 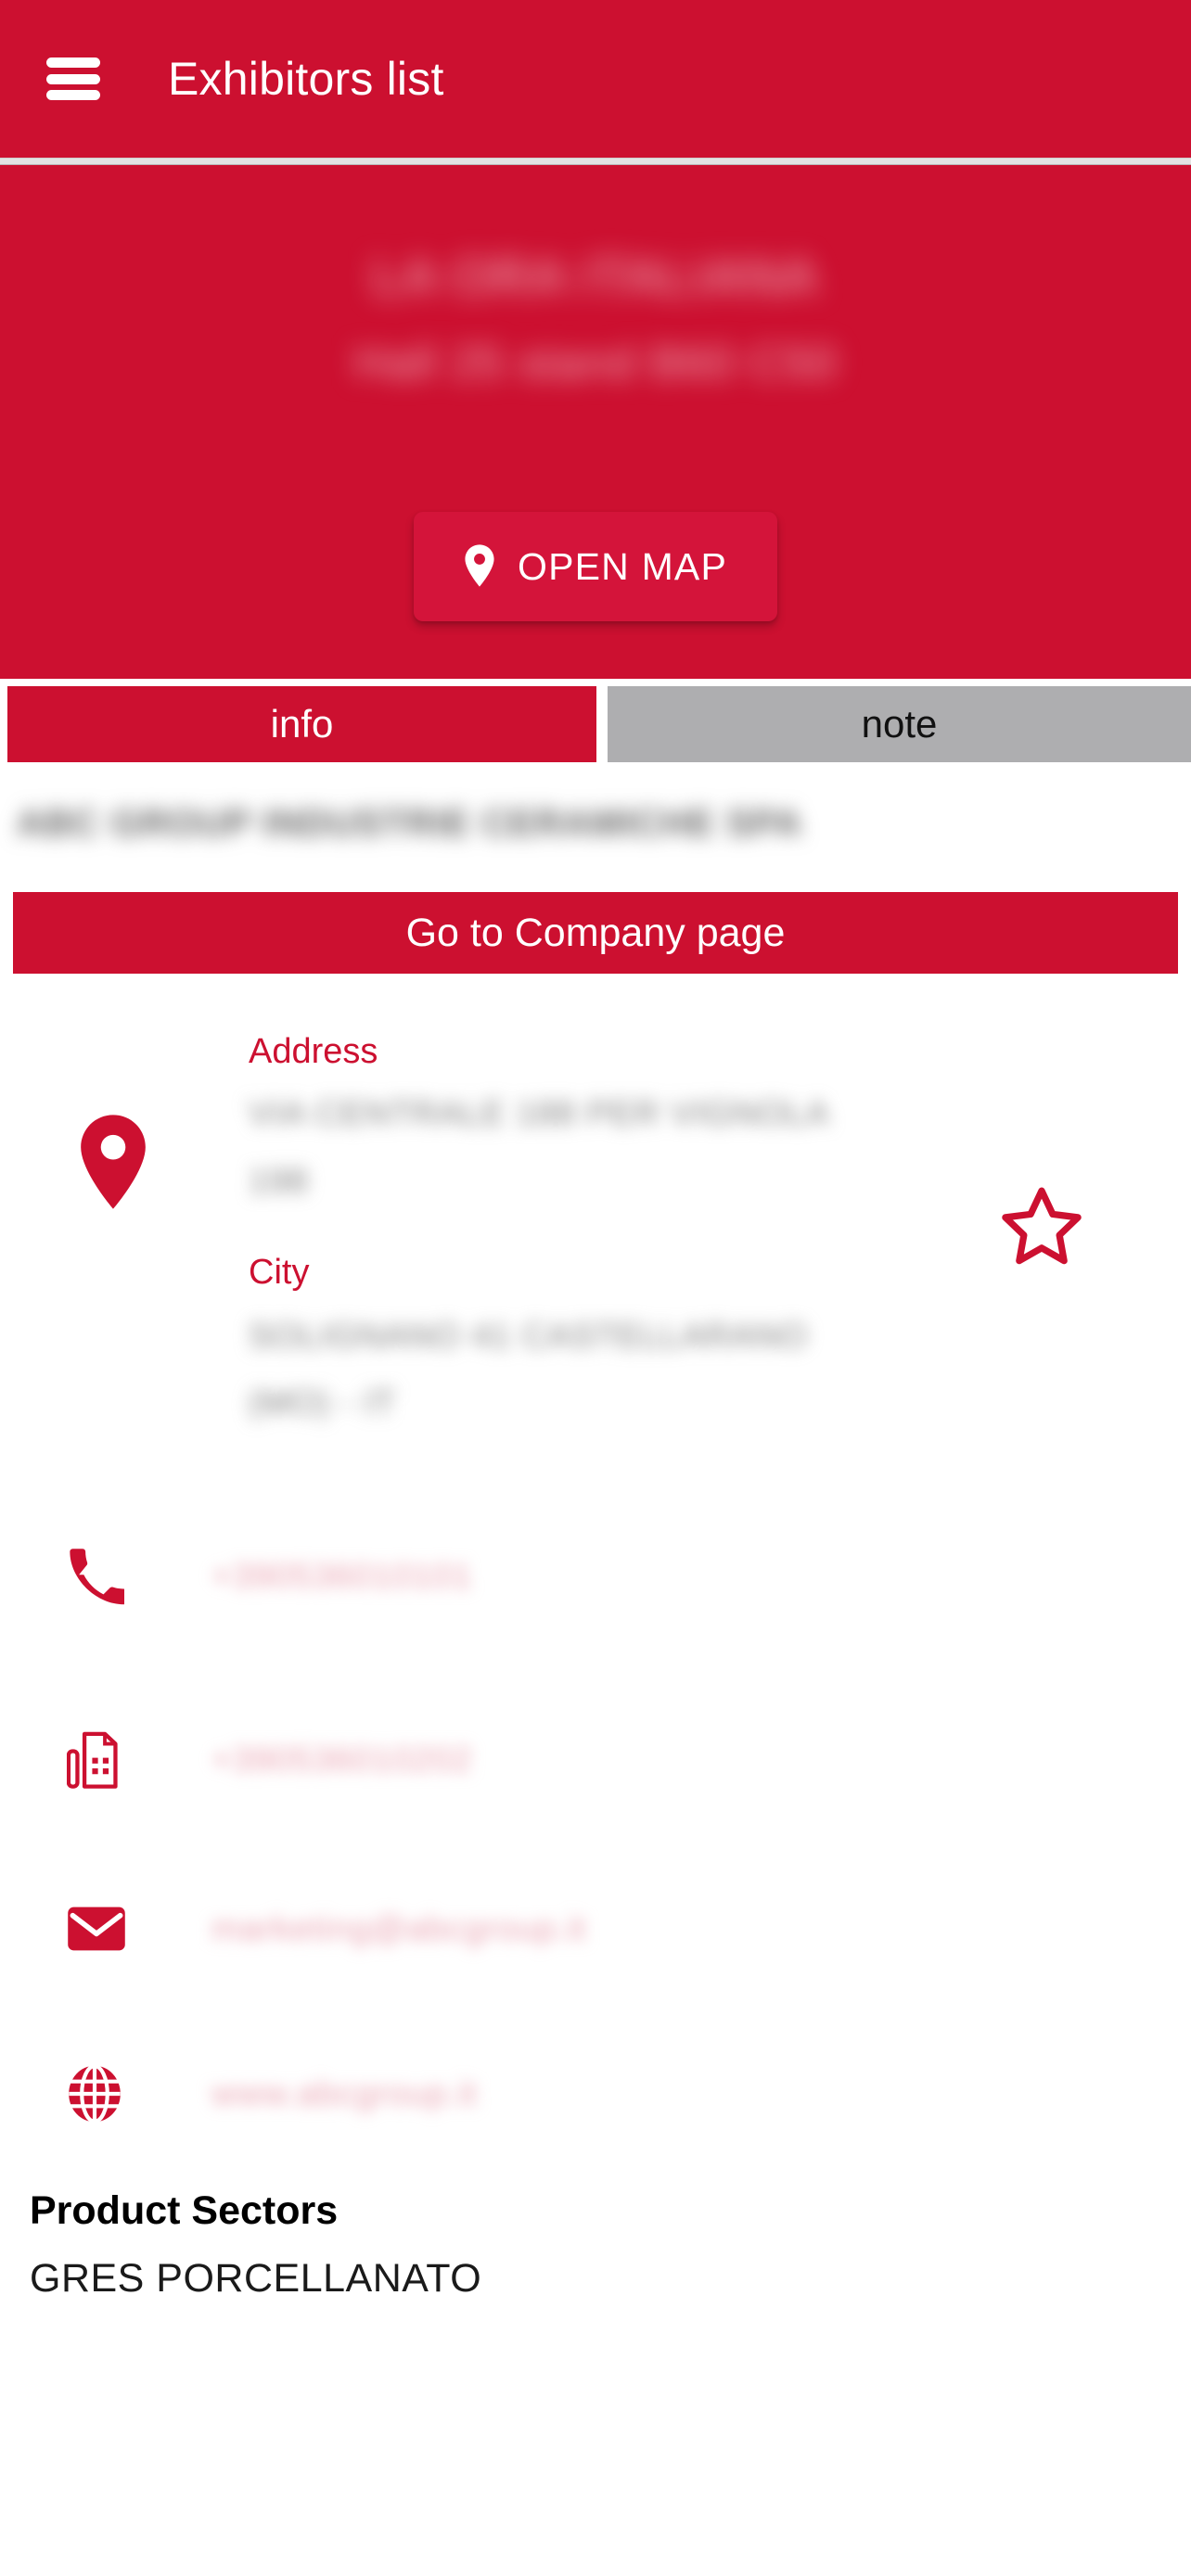 I want to click on phone-value: +390536010101, so click(x=342, y=1576).